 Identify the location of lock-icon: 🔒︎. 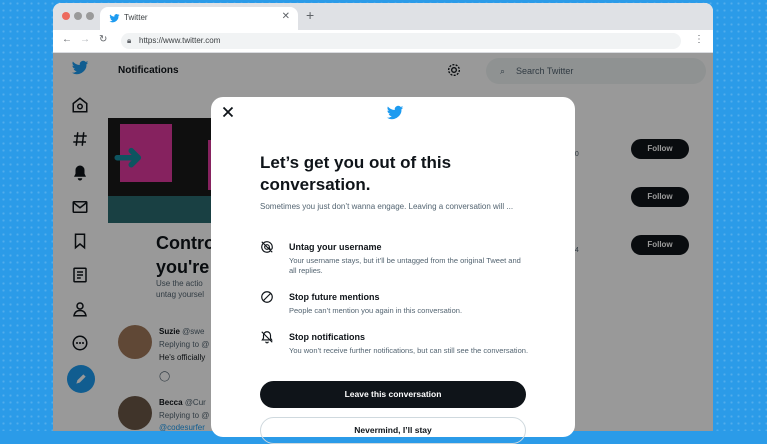
(129, 40).